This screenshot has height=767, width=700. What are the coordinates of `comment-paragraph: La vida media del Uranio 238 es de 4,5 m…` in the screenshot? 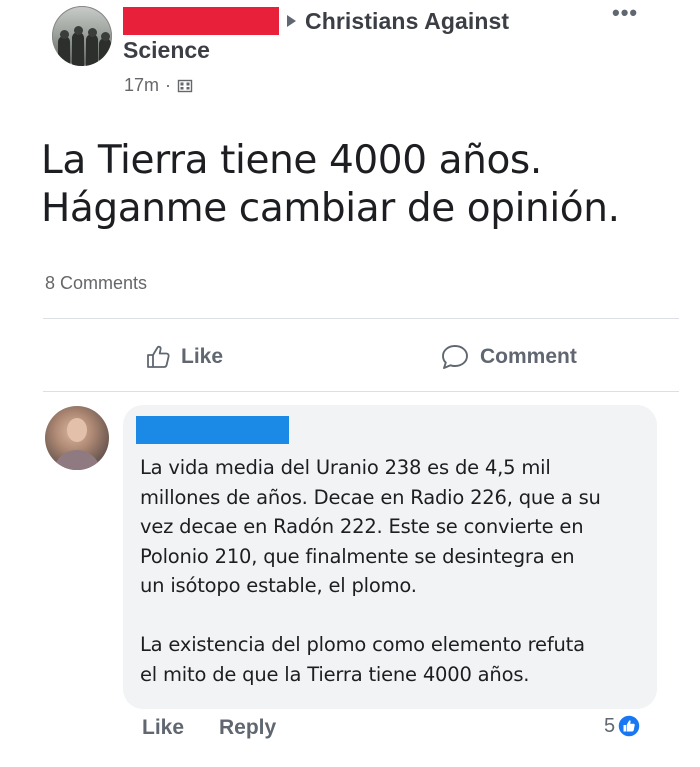 It's located at (395, 527).